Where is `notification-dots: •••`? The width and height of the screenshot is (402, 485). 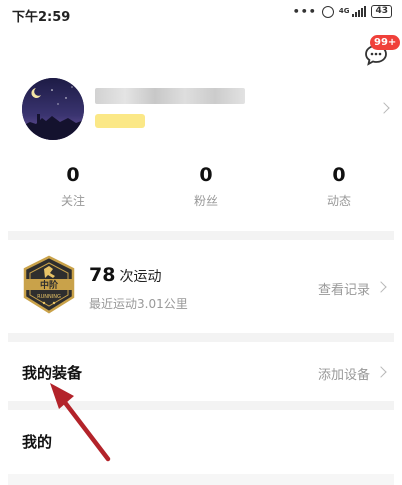
notification-dots: ••• is located at coordinates (304, 11).